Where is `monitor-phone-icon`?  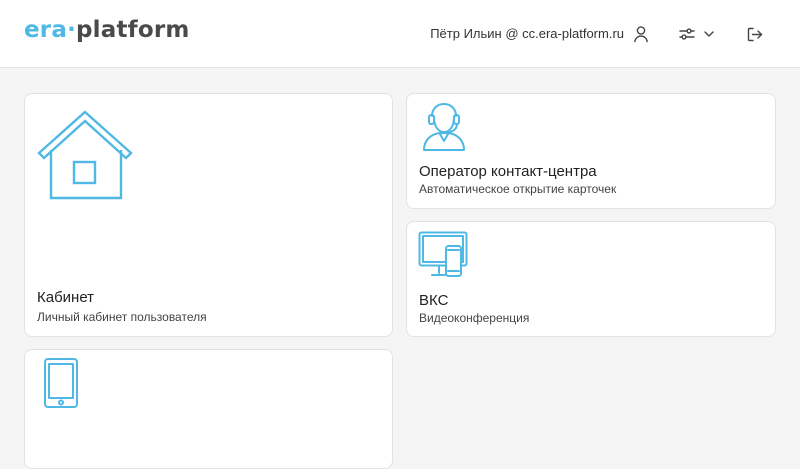 monitor-phone-icon is located at coordinates (443, 254).